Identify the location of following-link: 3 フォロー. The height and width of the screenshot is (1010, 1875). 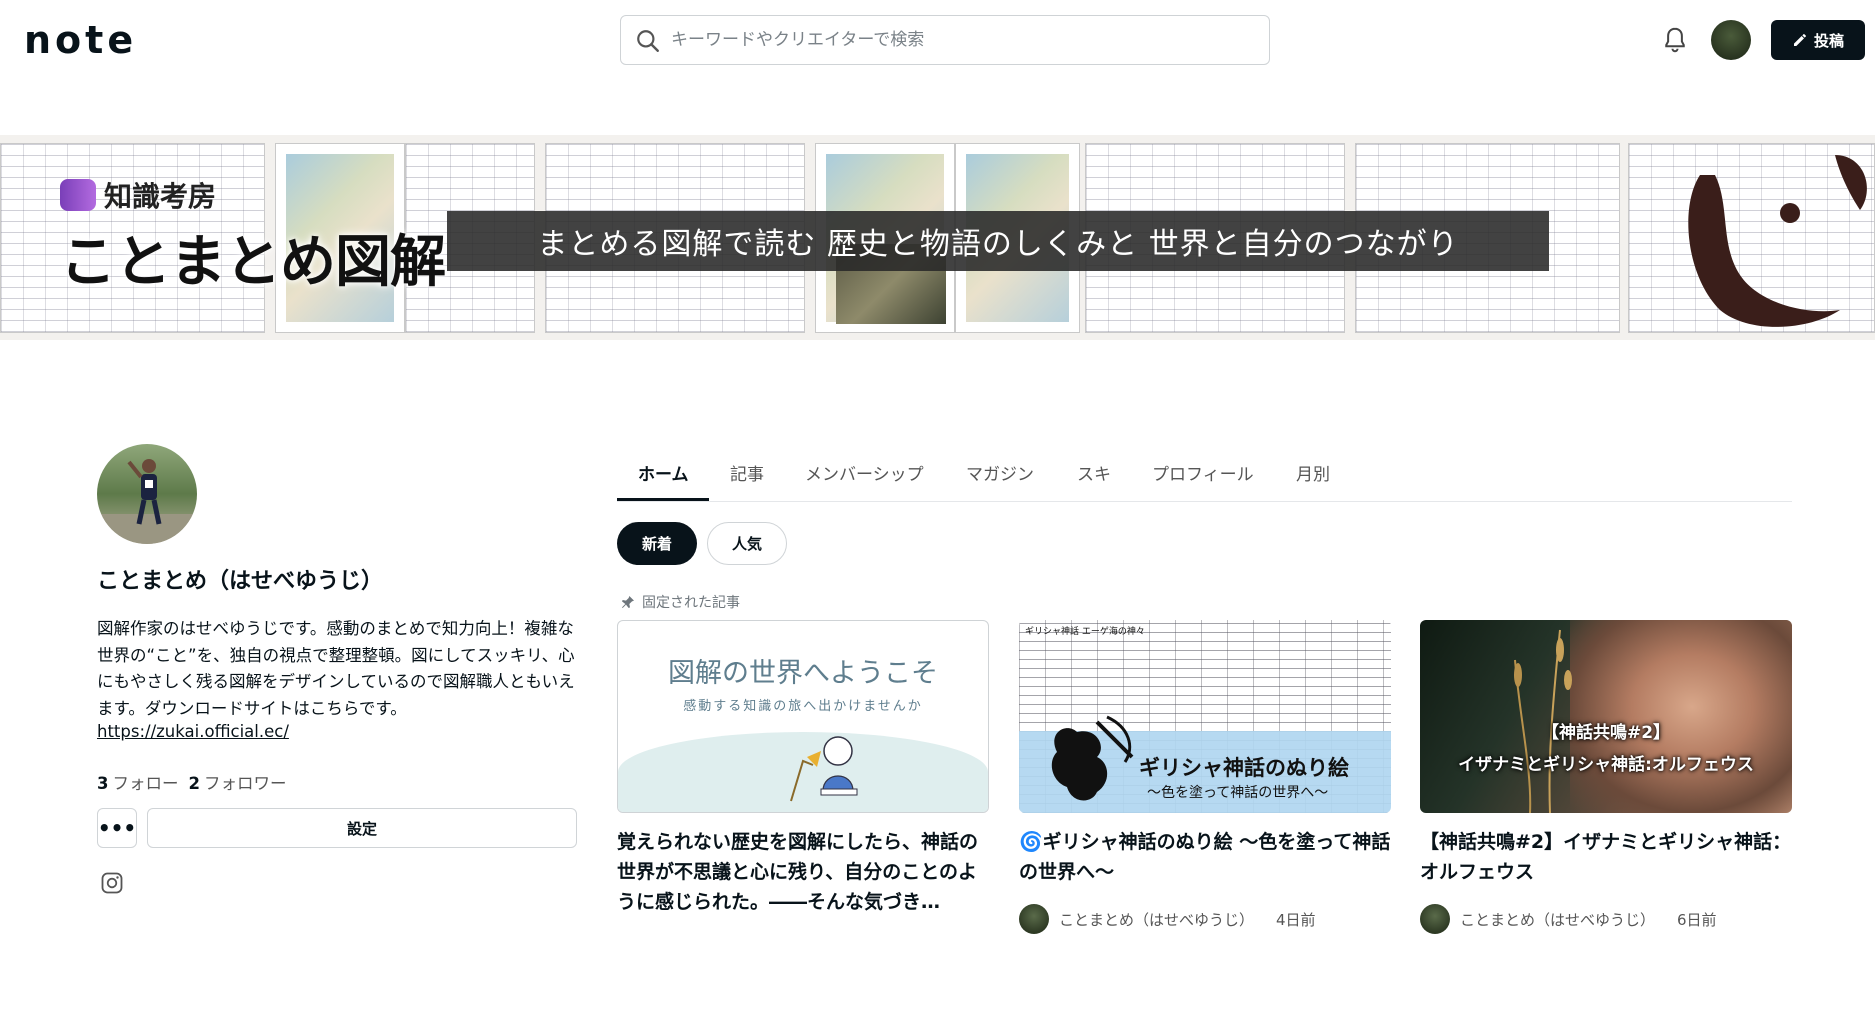
(137, 782).